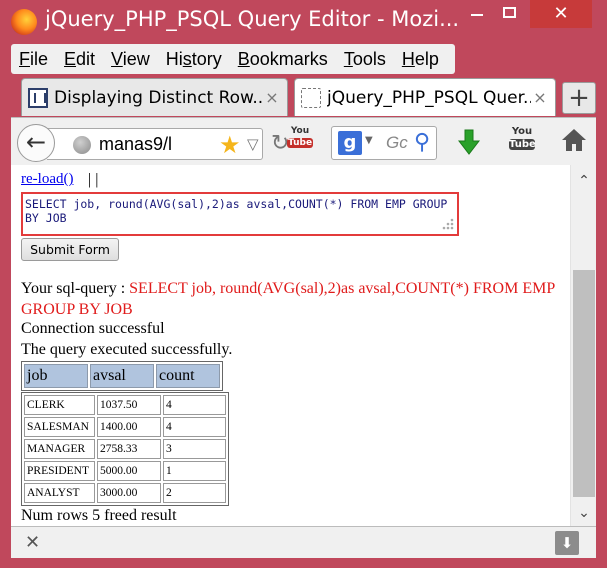 The image size is (607, 568). Describe the element at coordinates (561, 14) in the screenshot. I see `close-window-button: ✕` at that location.